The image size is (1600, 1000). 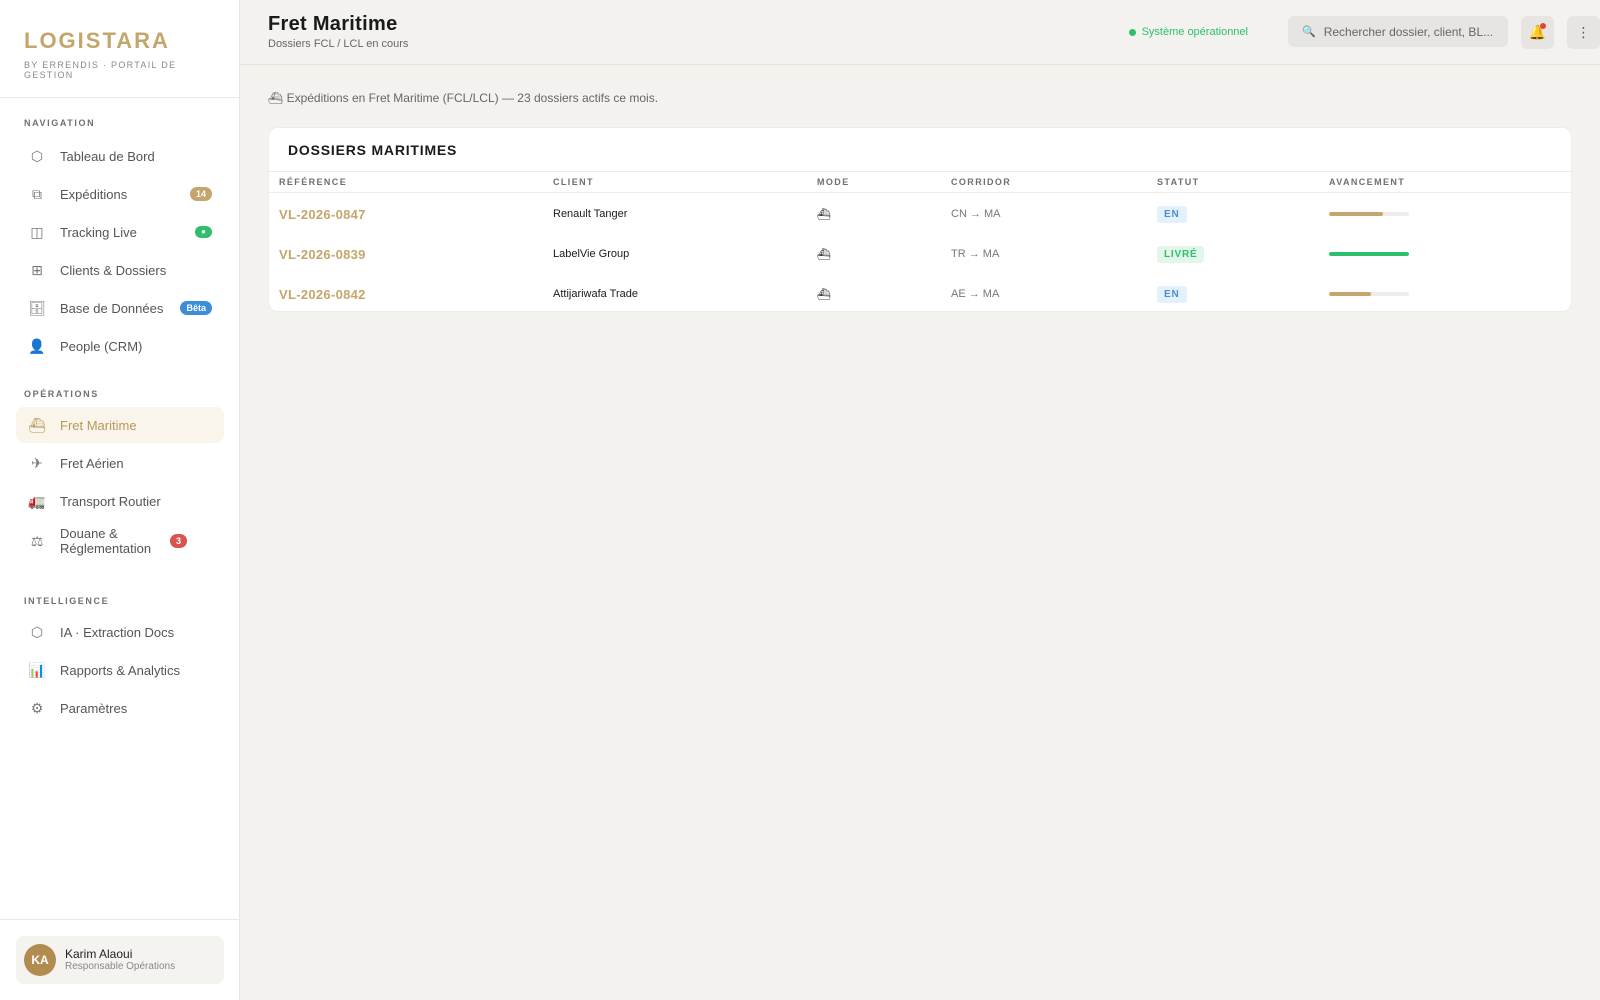 What do you see at coordinates (113, 270) in the screenshot?
I see `sidebar-item-label: Clients & Dossiers` at bounding box center [113, 270].